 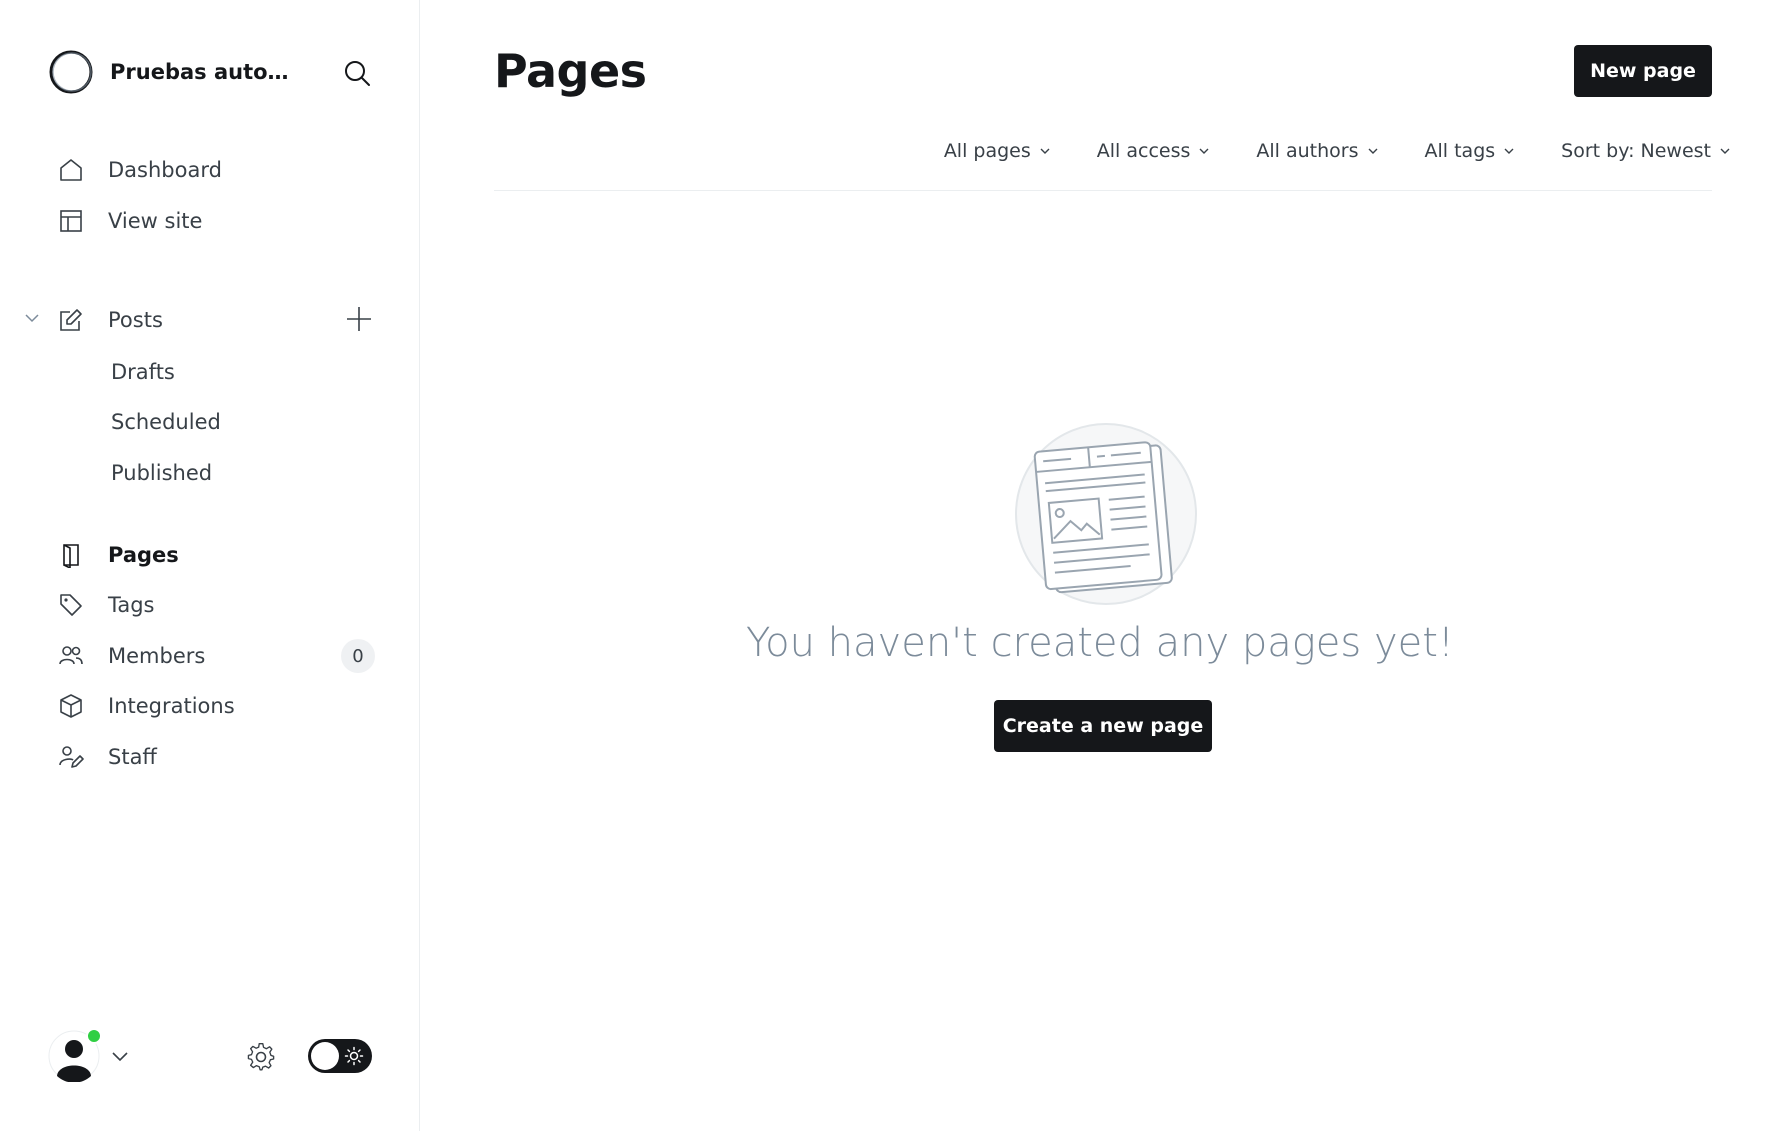 I want to click on nav-view-site: View site, so click(x=129, y=221).